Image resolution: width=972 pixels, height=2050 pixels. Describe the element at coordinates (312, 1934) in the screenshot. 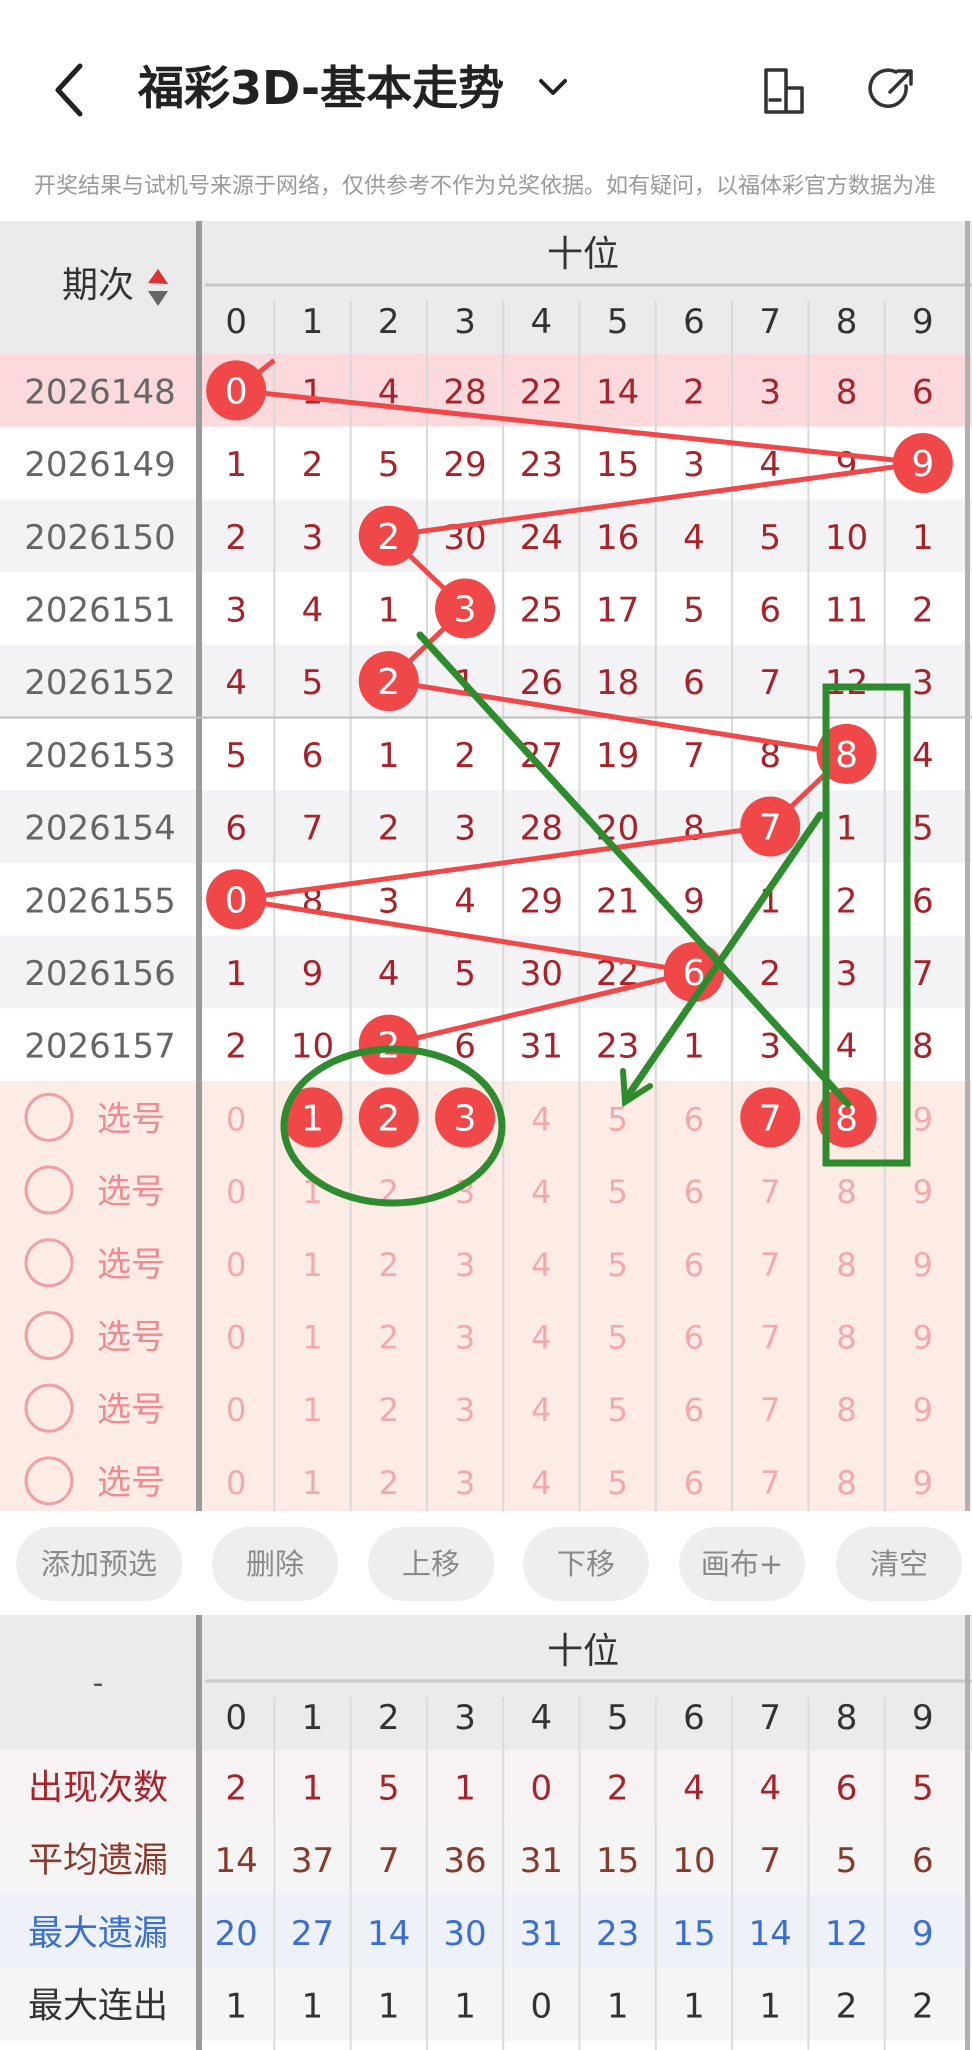

I see `stats-value: 27` at that location.